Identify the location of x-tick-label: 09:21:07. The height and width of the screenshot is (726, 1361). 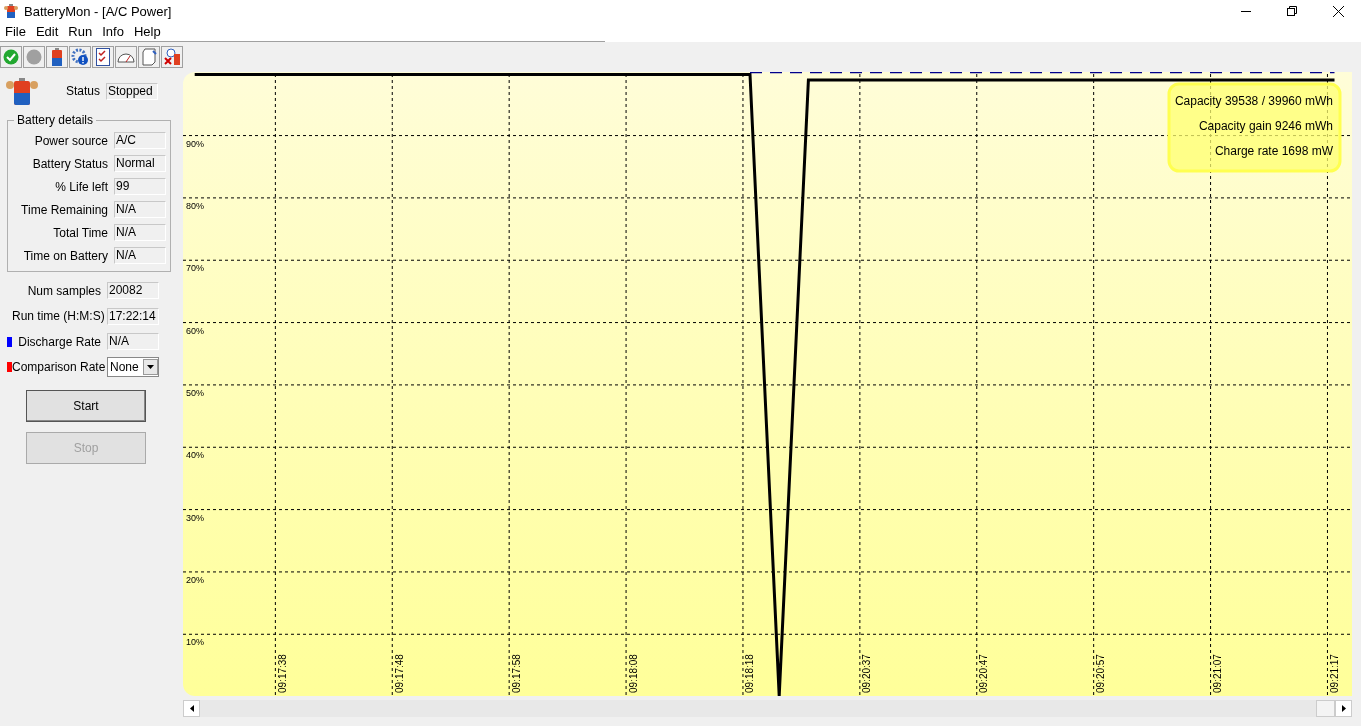
(1218, 673).